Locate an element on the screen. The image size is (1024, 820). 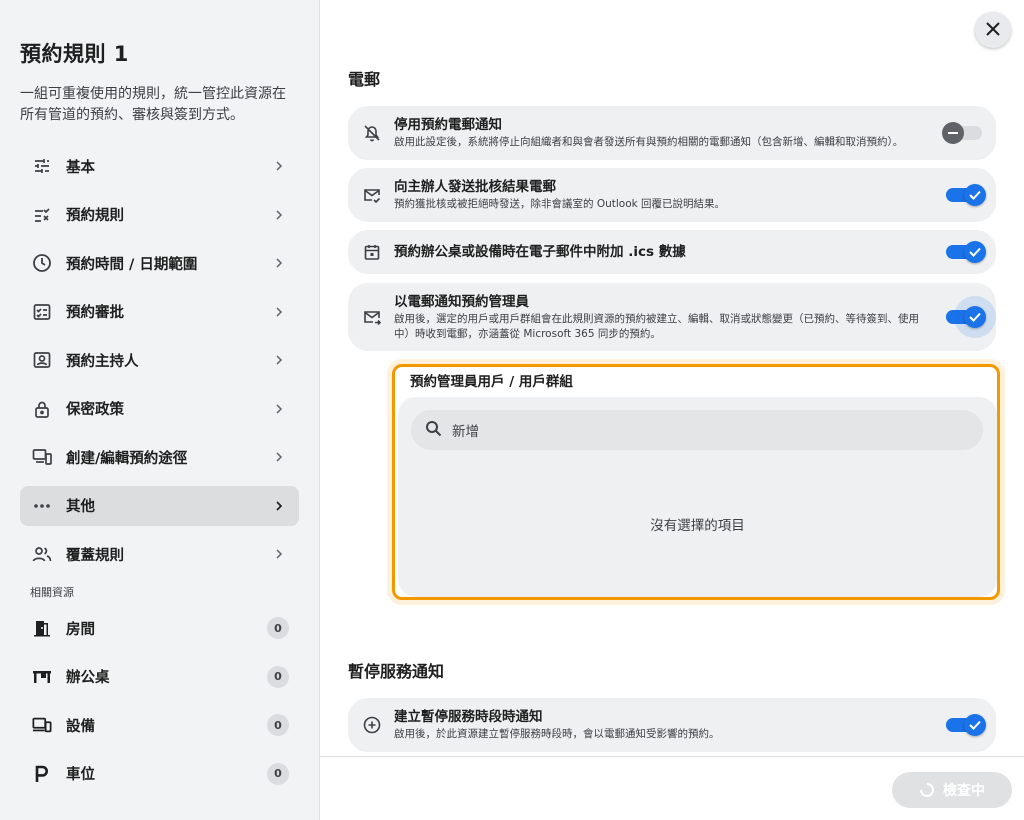
setting-description: 啟用後，於此資源建立暫停服務時段時，會以電郵通知受影響的預約。 is located at coordinates (557, 734).